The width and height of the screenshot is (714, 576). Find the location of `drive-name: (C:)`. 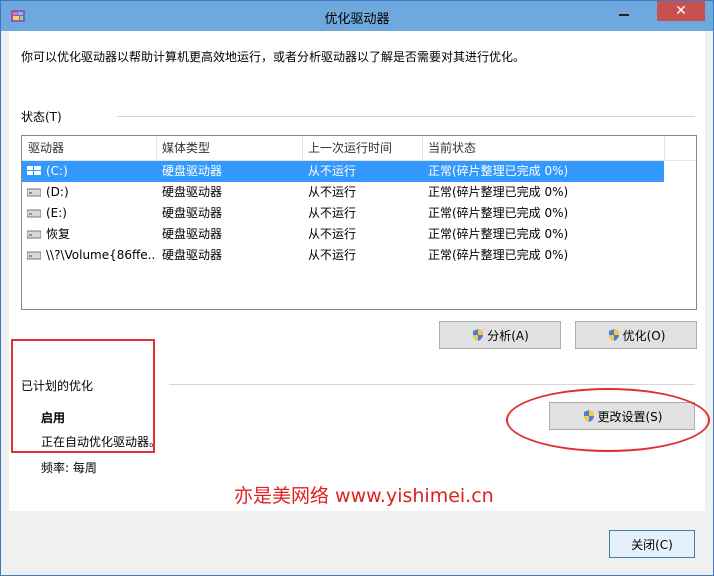

drive-name: (C:) is located at coordinates (57, 171).